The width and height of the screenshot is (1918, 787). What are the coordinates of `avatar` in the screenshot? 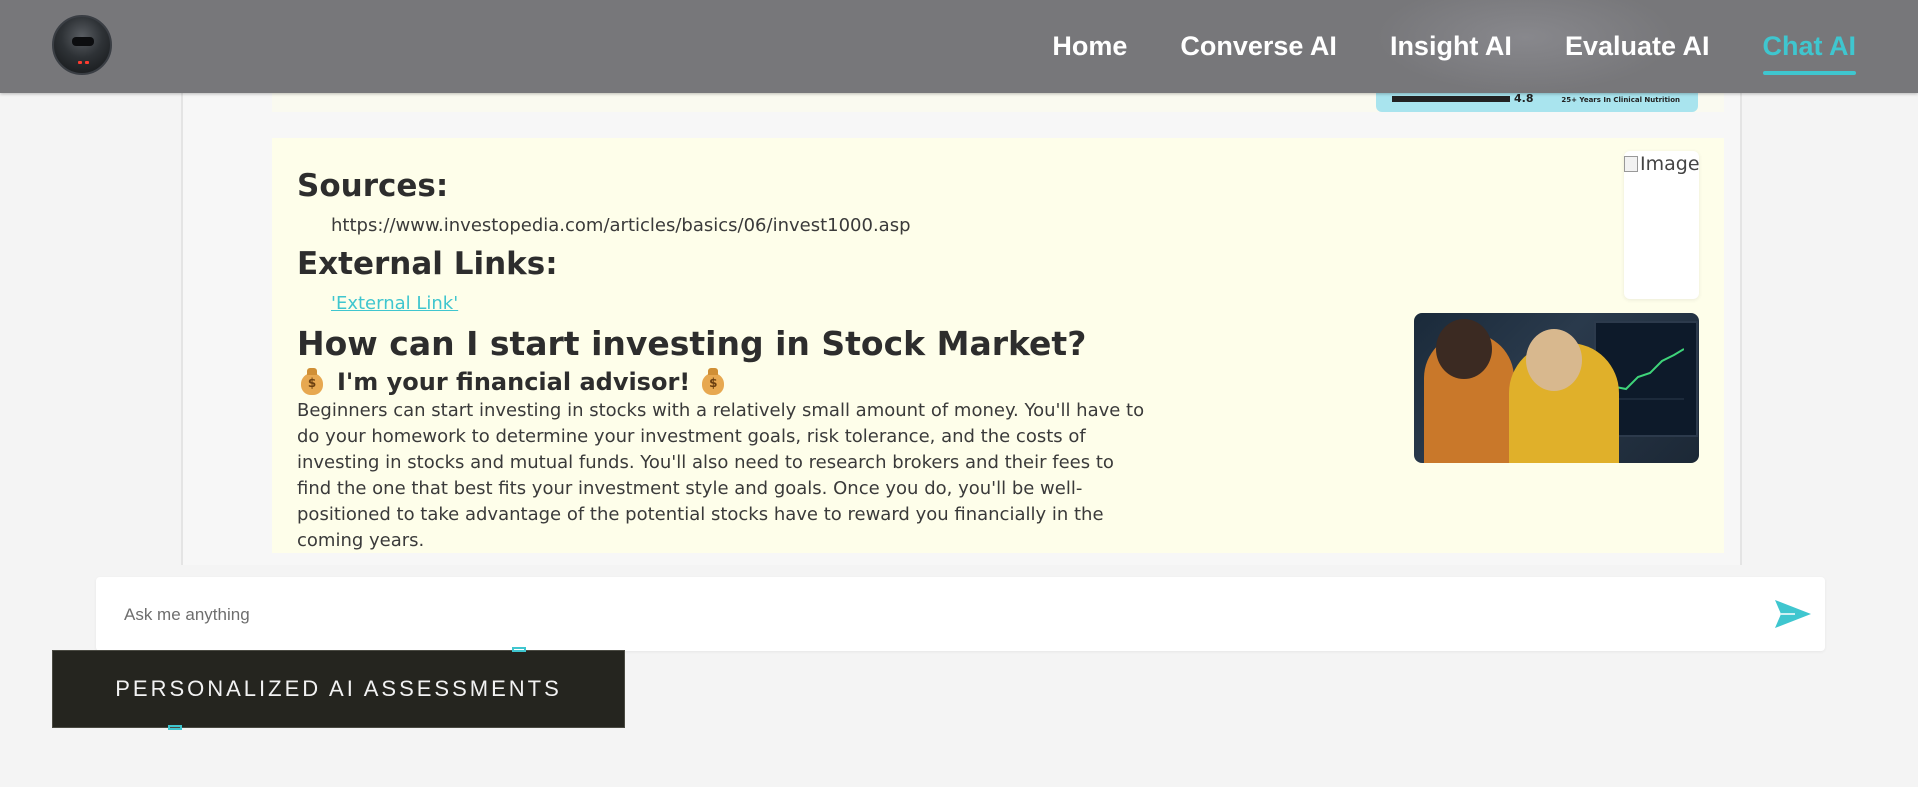 It's located at (82, 45).